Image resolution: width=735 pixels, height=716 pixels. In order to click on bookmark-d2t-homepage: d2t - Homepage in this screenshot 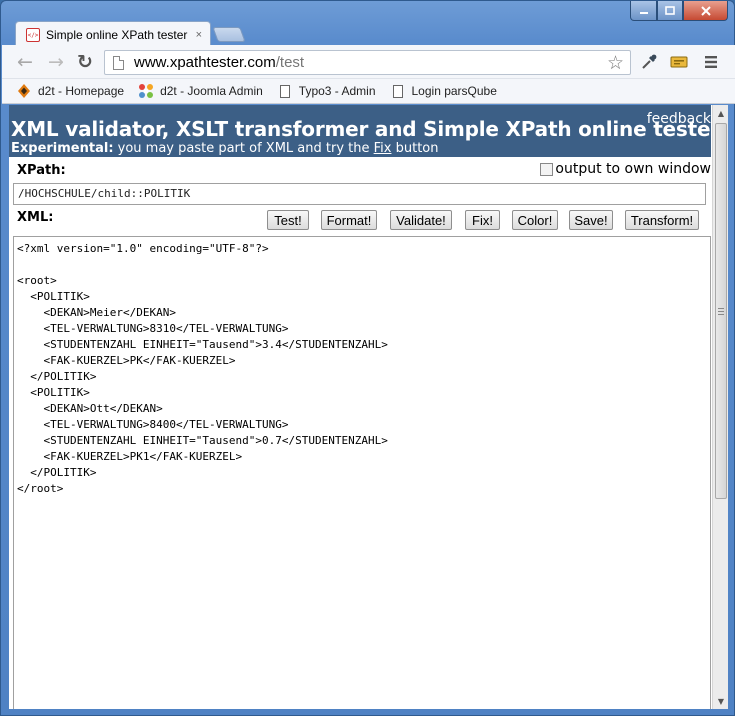, I will do `click(70, 91)`.